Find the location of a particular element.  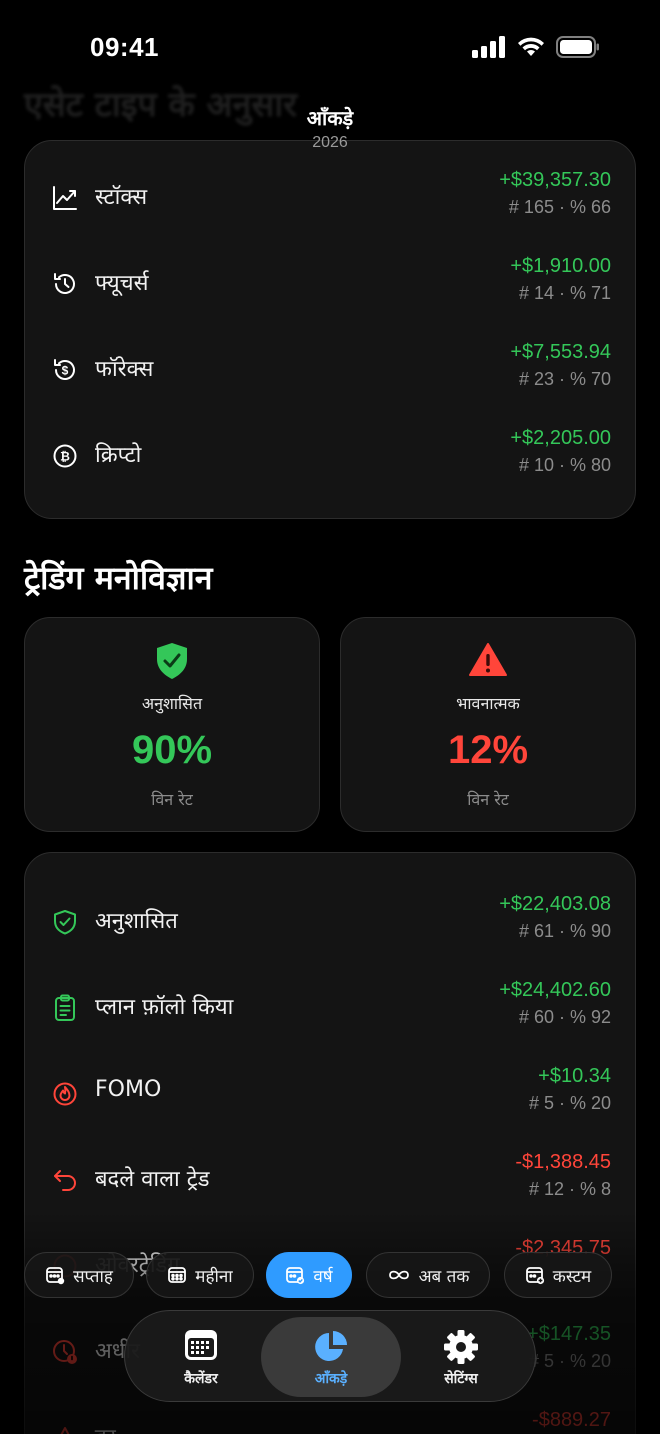

psy-row-value: +$147.35 is located at coordinates (569, 1334).